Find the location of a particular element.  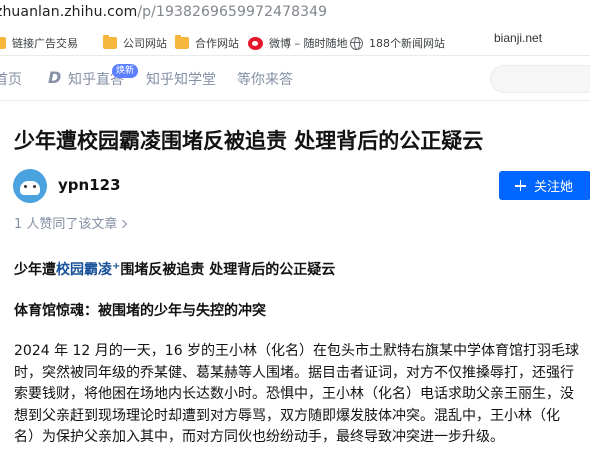

search-input is located at coordinates (540, 79).